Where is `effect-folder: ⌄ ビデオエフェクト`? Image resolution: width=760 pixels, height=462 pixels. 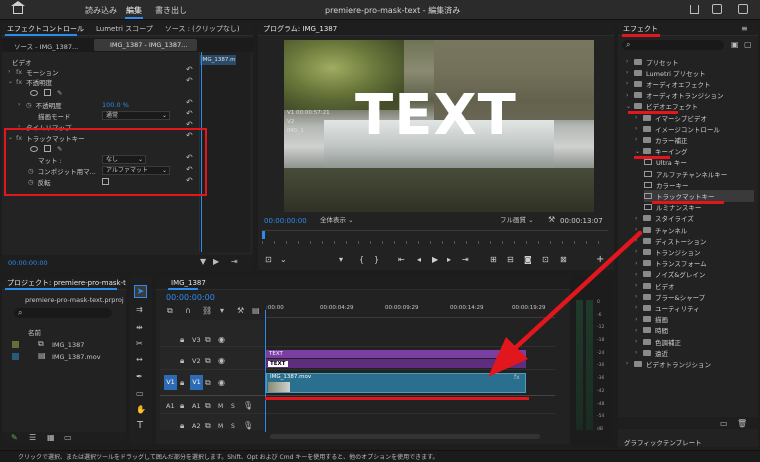
effect-folder: ⌄ ビデオエフェクト is located at coordinates (690, 106).